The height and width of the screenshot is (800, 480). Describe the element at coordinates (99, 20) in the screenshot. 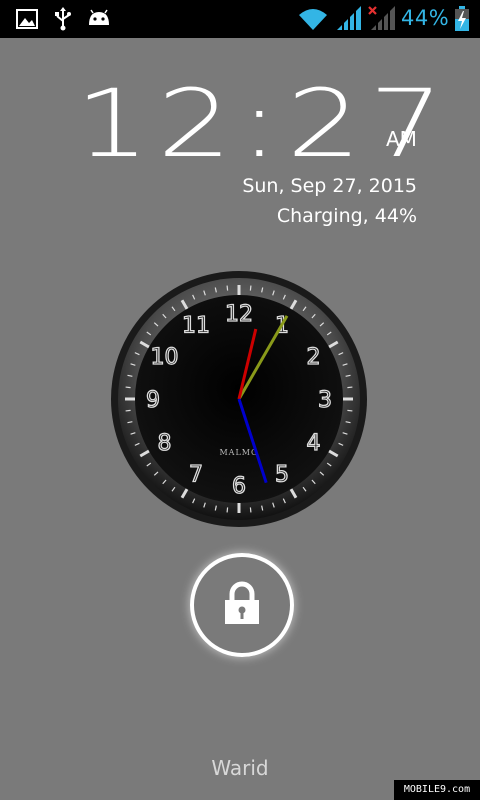

I see `android-debug-icon` at that location.